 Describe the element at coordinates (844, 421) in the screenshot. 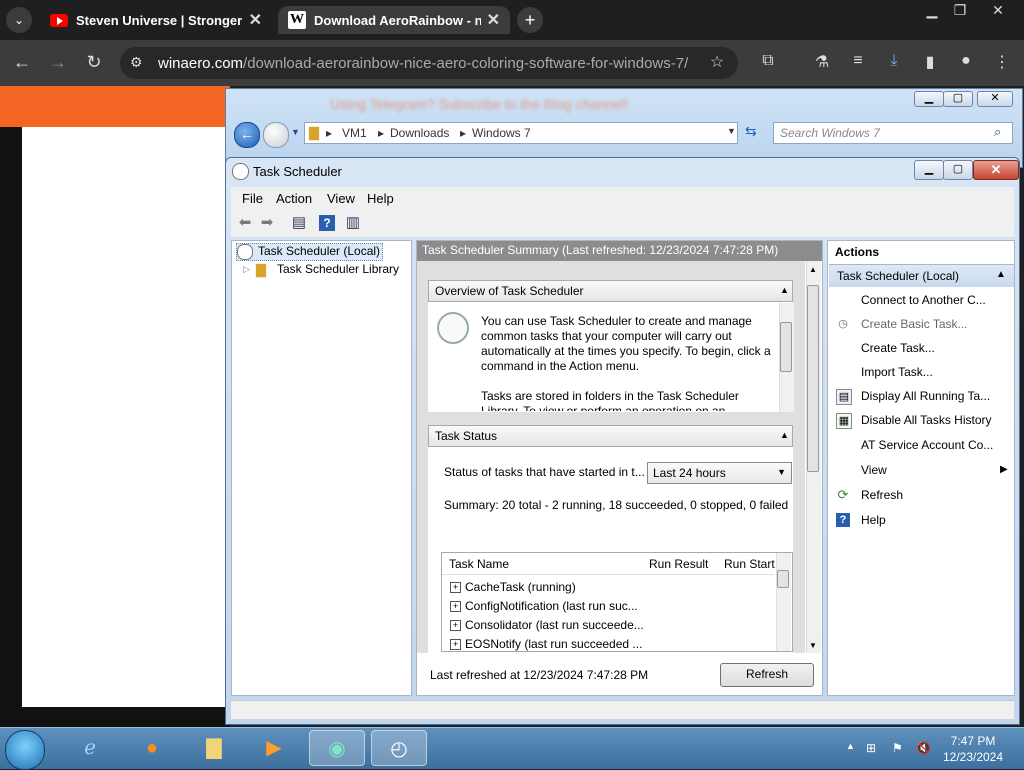

I see `history-icon: ▦` at that location.